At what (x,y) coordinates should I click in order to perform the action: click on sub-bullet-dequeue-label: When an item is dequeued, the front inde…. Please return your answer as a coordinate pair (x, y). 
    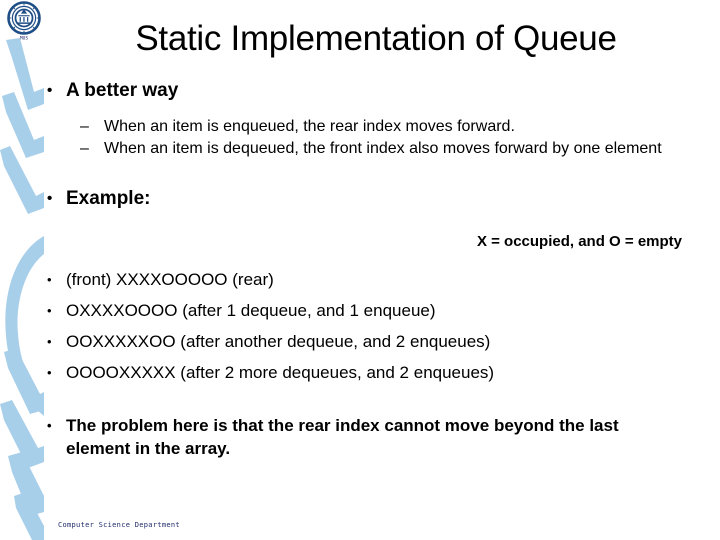
    Looking at the image, I should click on (383, 148).